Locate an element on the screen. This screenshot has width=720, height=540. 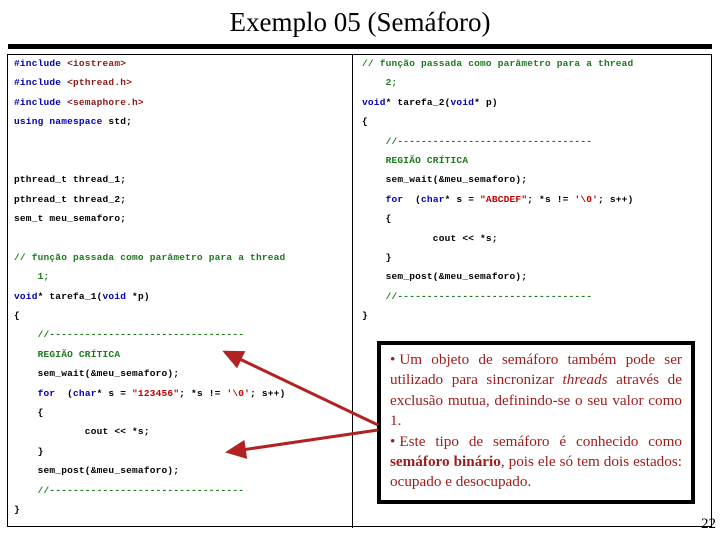
code-token: * tarefa_1( is located at coordinates (70, 296).